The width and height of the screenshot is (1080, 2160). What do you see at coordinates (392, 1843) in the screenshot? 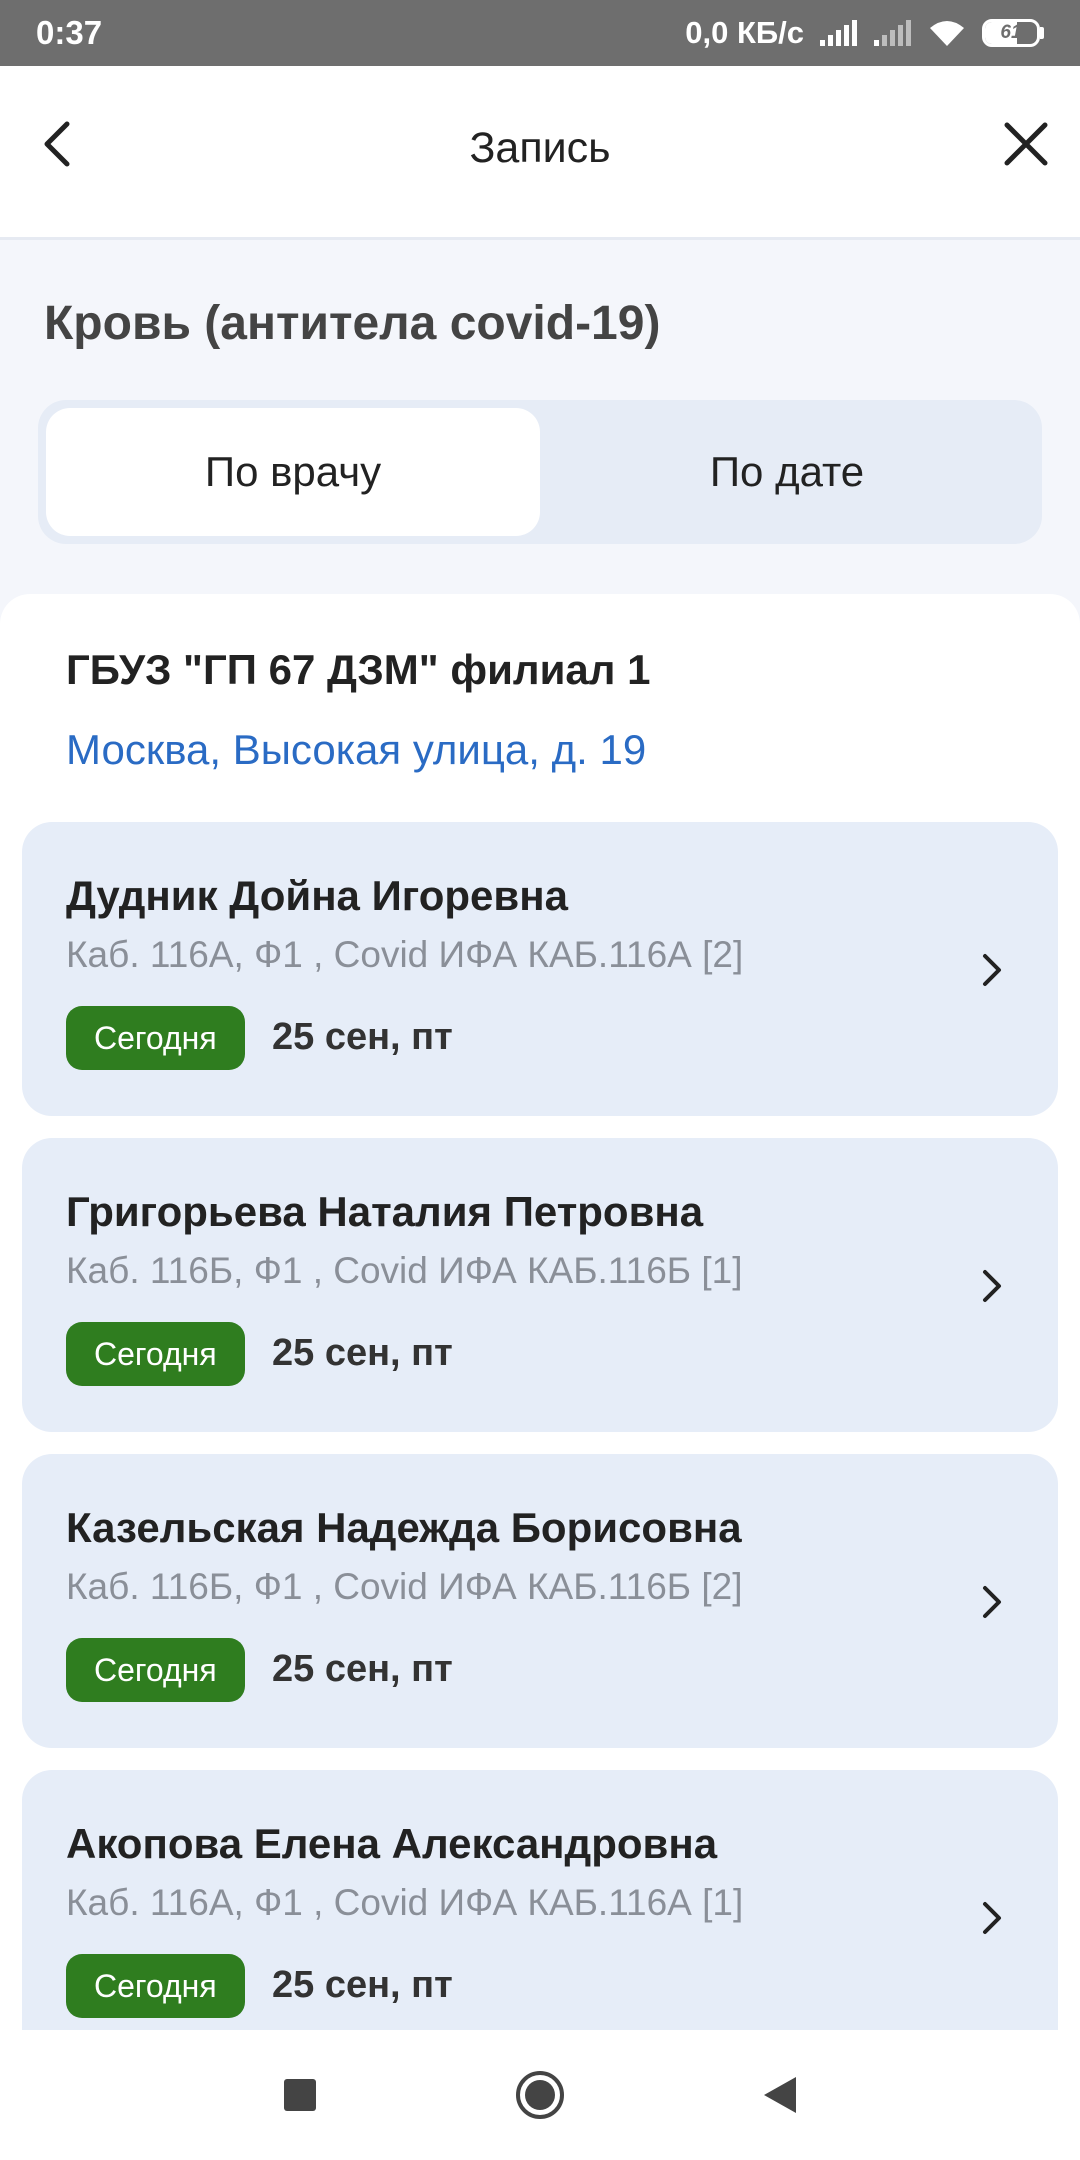
I see `doctor-name: Акопова Елена Александровна` at bounding box center [392, 1843].